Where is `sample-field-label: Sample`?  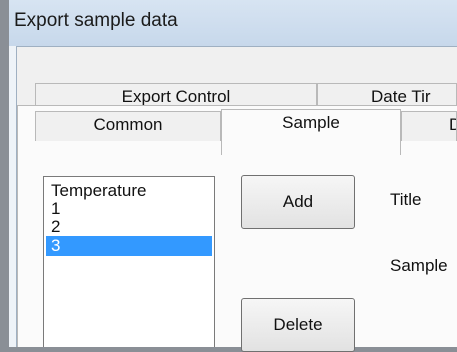 sample-field-label: Sample is located at coordinates (419, 265).